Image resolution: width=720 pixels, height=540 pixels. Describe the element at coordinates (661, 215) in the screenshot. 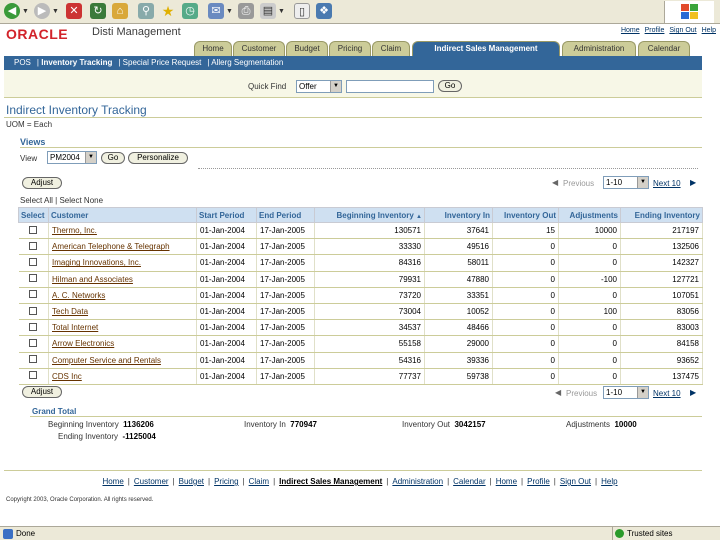

I see `col-ending-inventory: Ending Inventory` at that location.